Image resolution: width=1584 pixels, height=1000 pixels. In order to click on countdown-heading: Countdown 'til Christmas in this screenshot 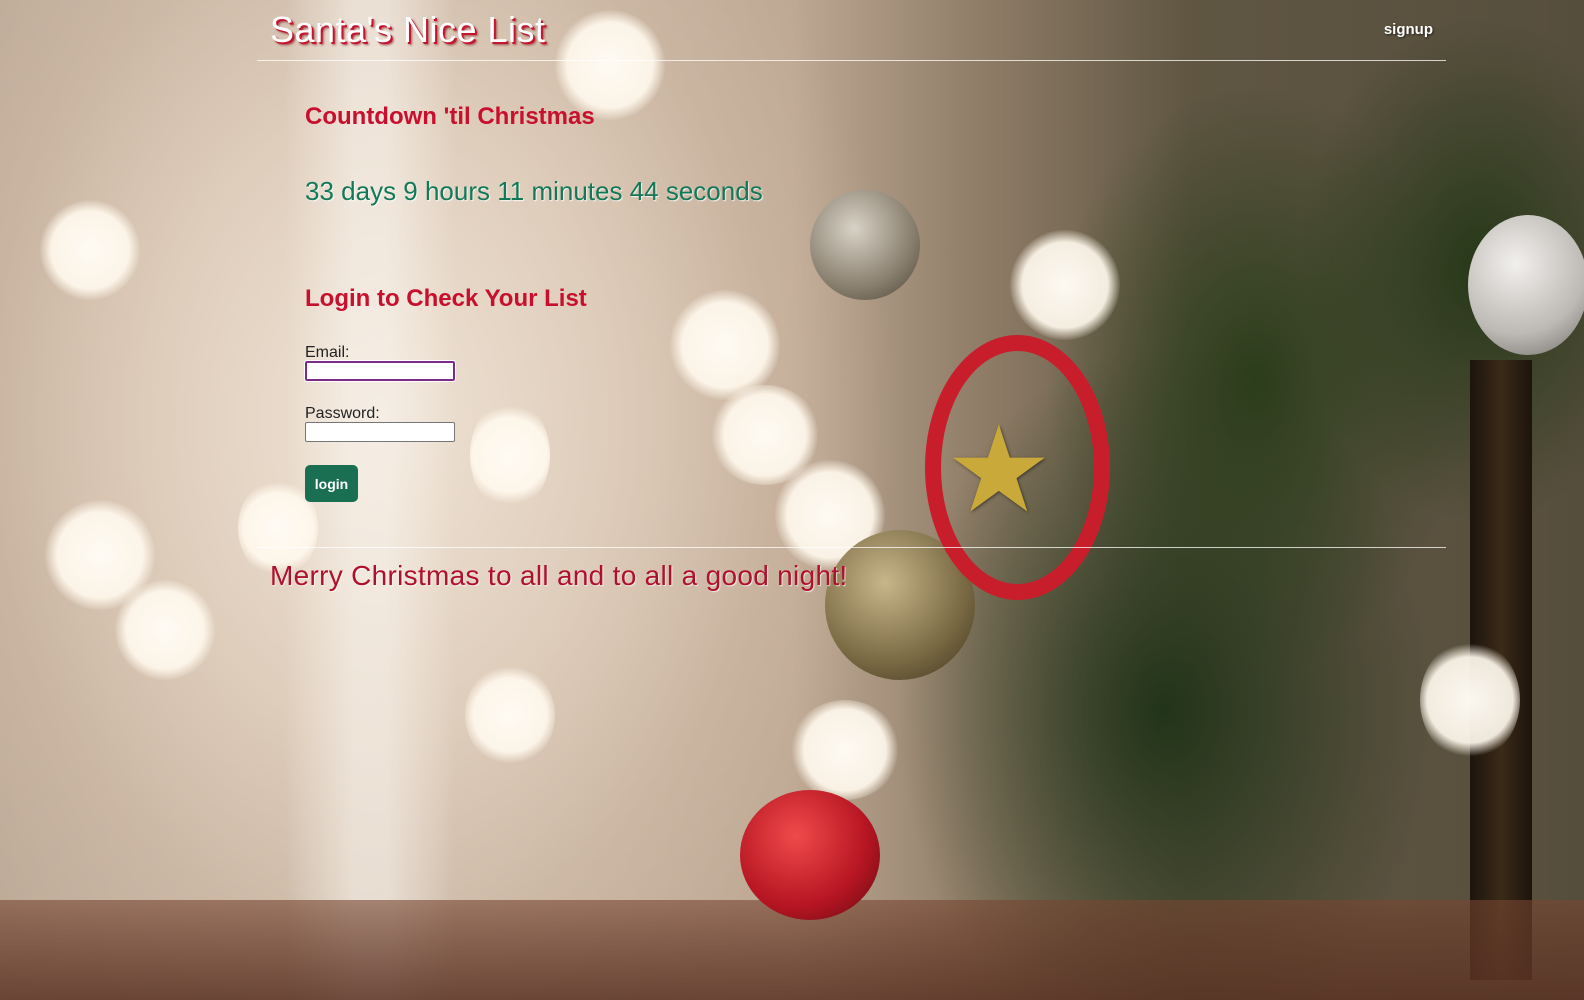, I will do `click(450, 116)`.